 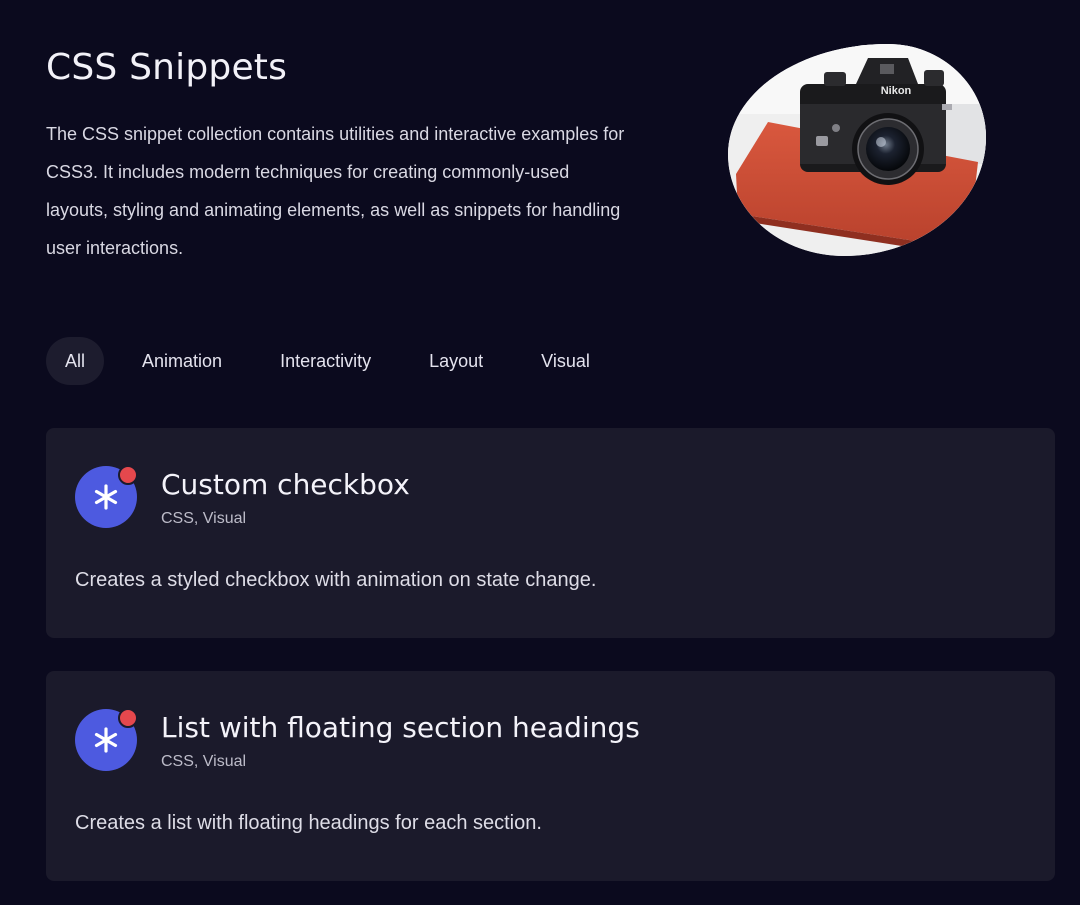 I want to click on filter-tab-interactivity: Interactivity, so click(x=325, y=361).